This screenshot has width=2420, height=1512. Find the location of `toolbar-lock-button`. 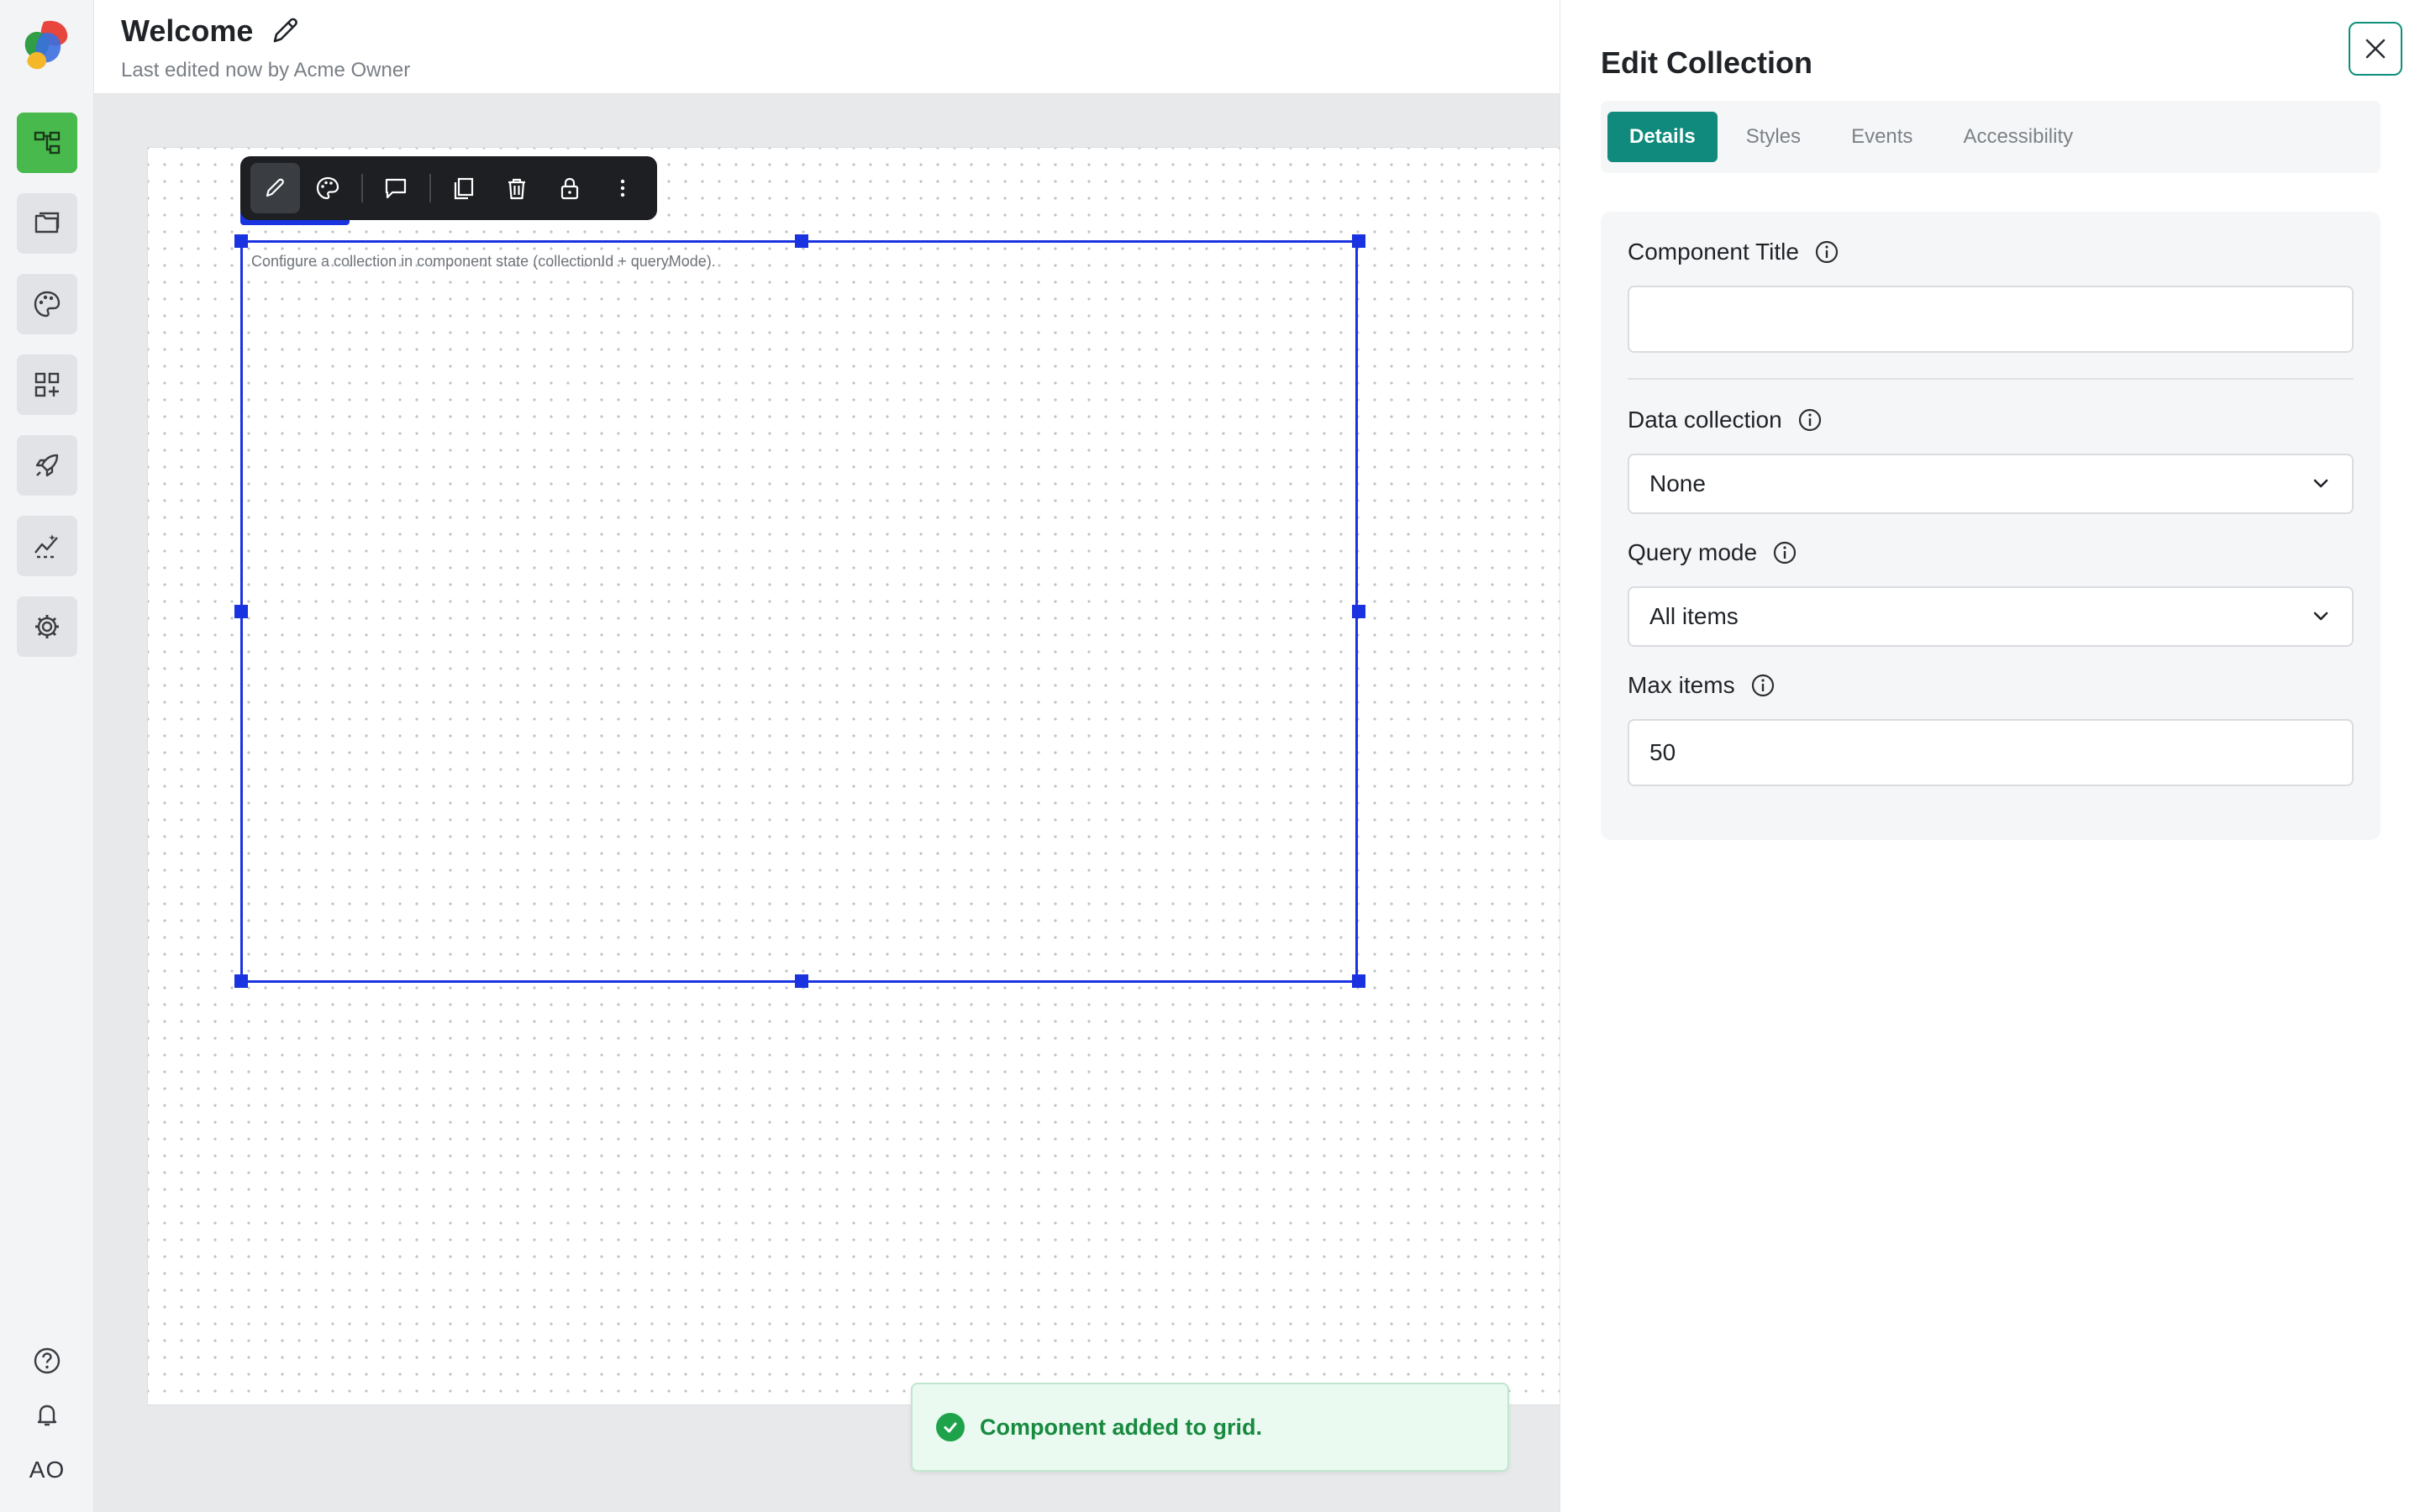

toolbar-lock-button is located at coordinates (569, 188).